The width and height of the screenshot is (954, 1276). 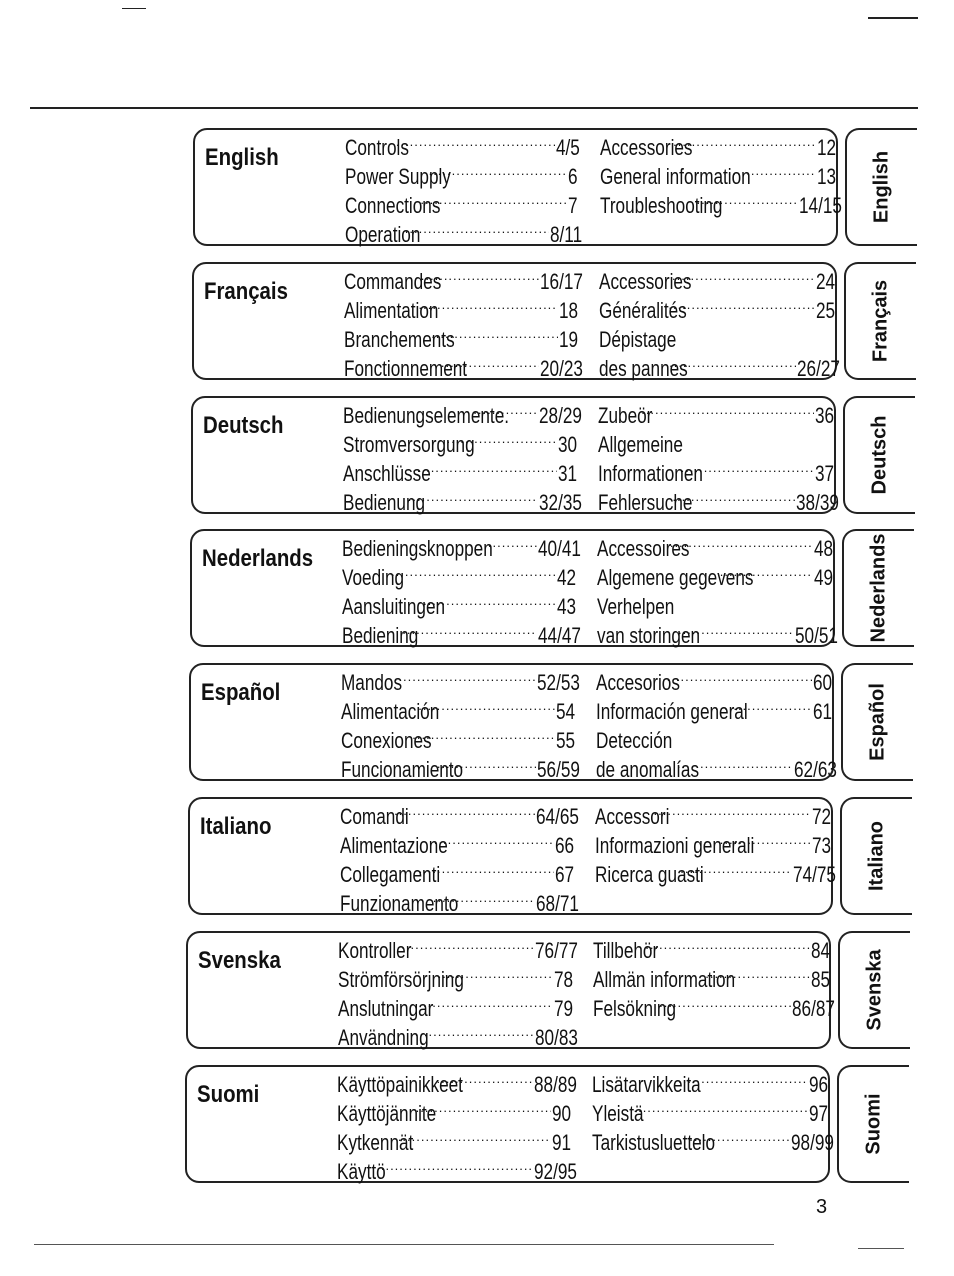 What do you see at coordinates (460, 443) in the screenshot?
I see `toc-entry: Stromversorgung 30` at bounding box center [460, 443].